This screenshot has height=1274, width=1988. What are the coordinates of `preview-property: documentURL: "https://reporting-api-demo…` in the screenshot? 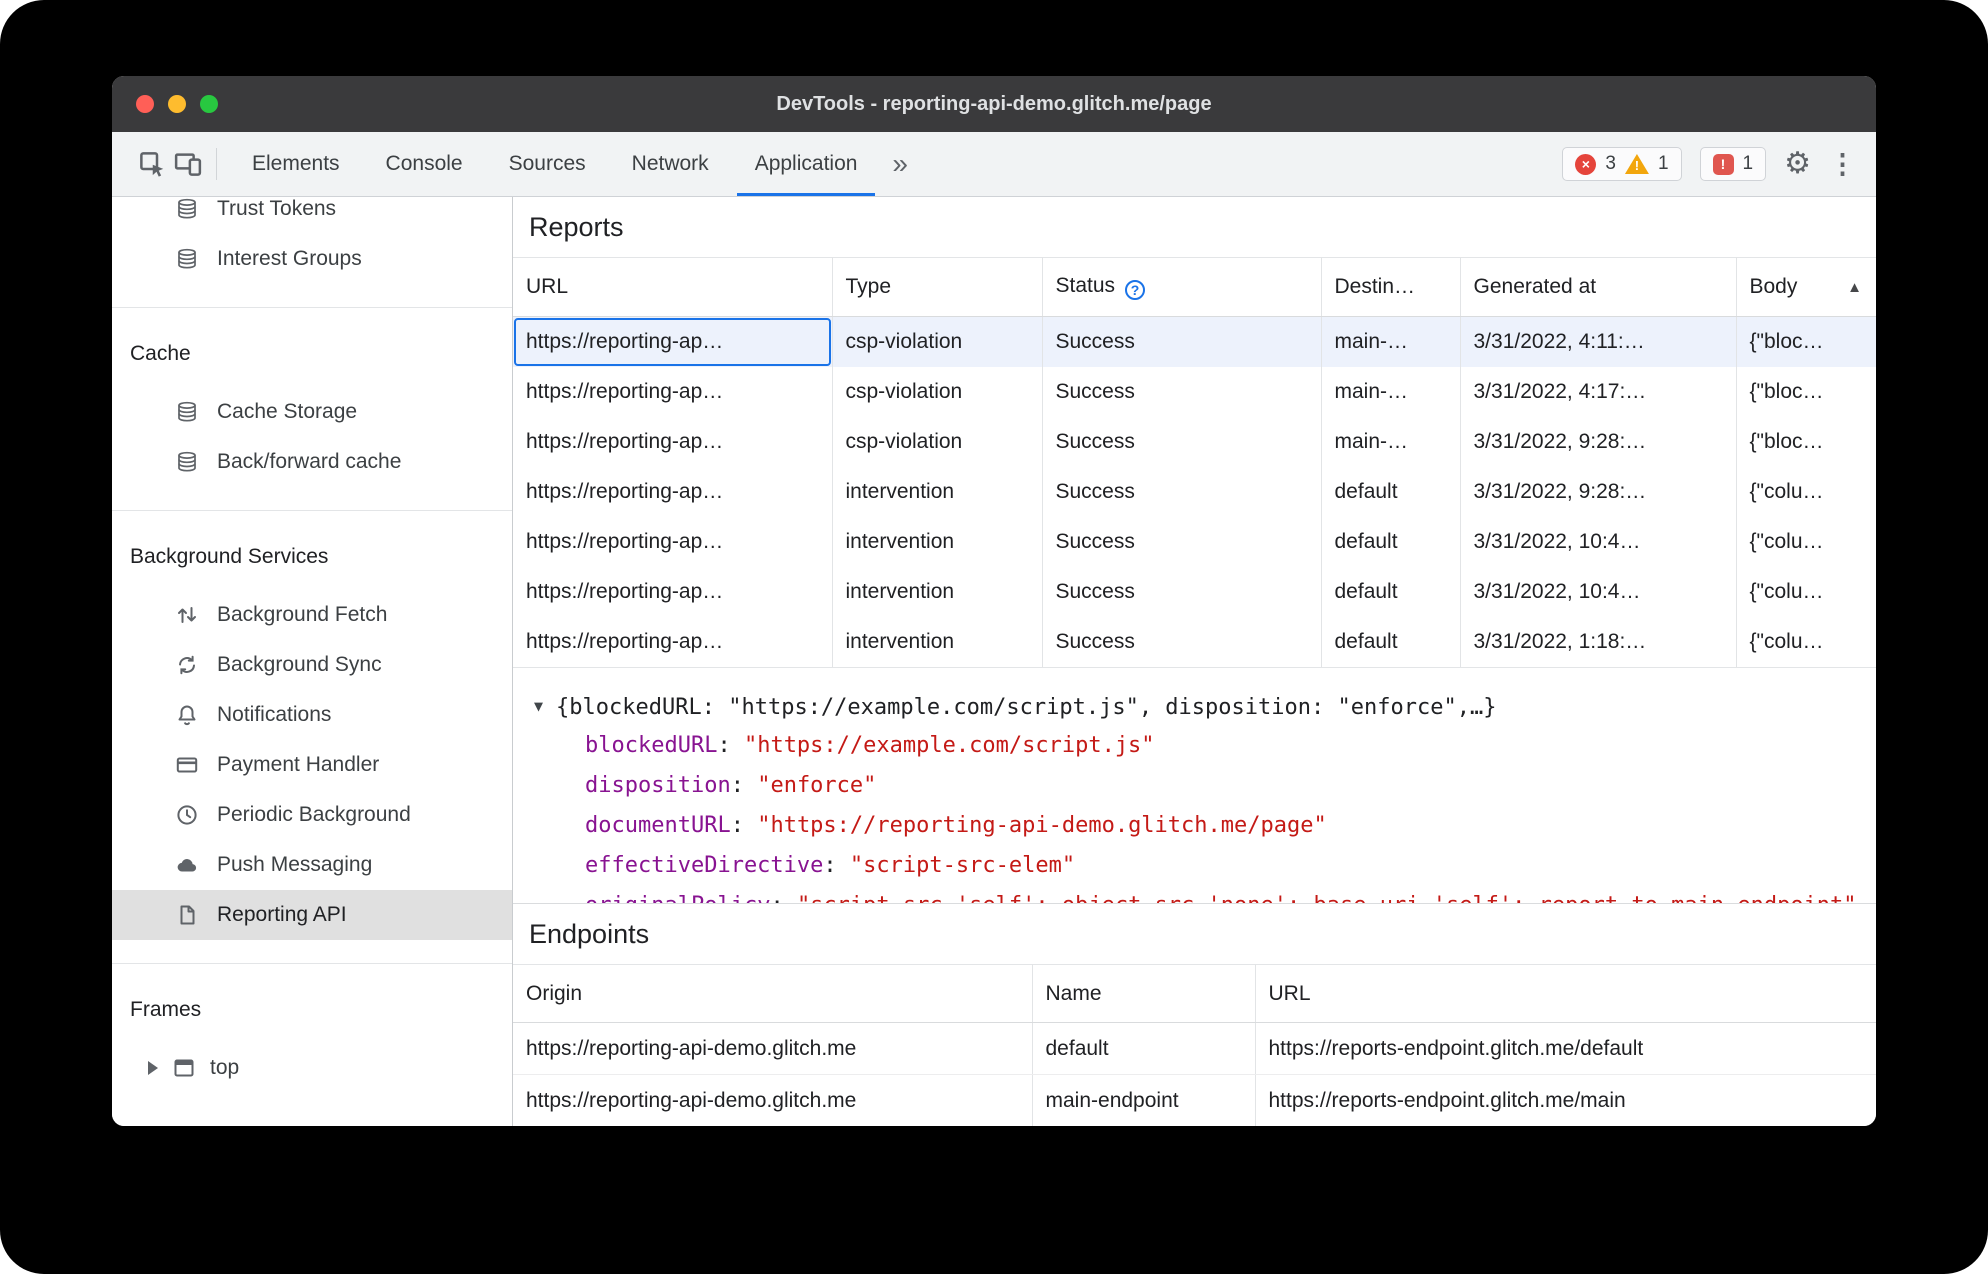 It's located at (1205, 826).